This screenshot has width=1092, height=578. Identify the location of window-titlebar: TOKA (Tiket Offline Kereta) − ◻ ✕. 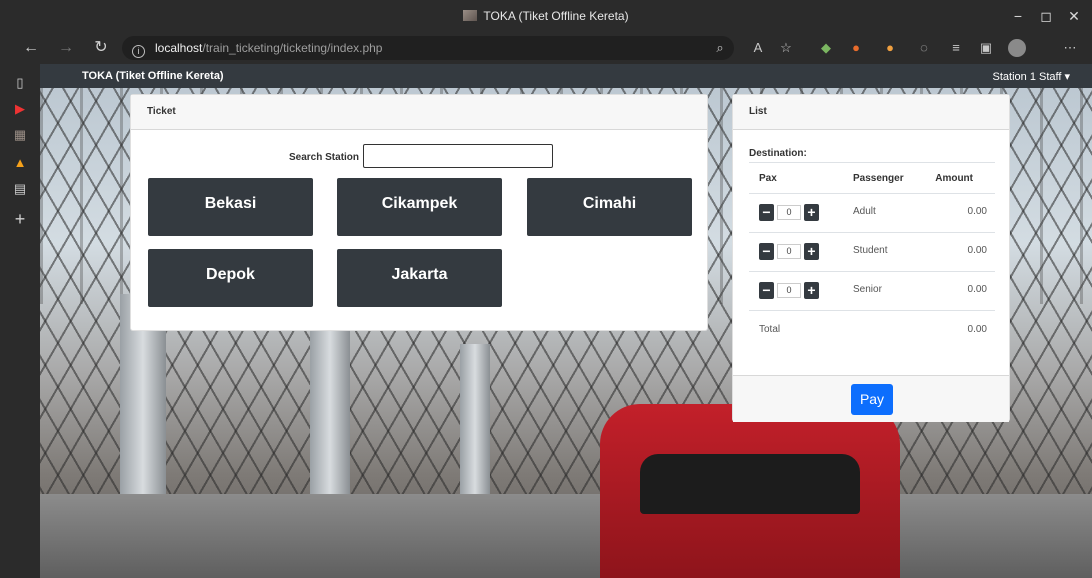
(546, 16).